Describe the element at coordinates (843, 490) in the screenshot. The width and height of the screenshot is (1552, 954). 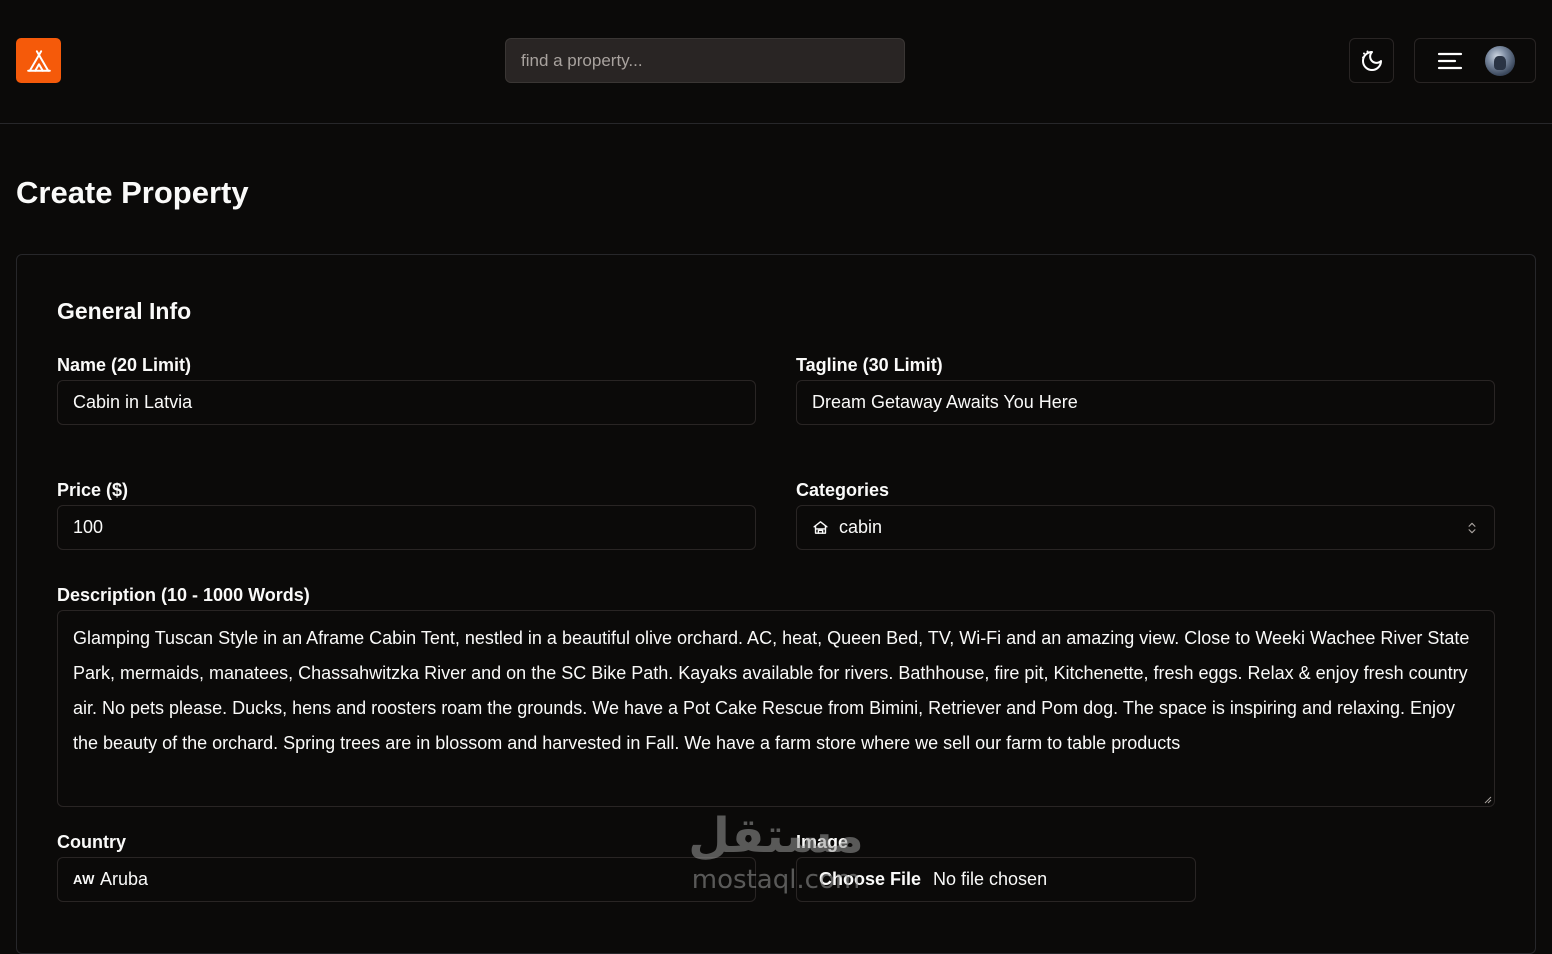
I see `categories-label: Categories` at that location.